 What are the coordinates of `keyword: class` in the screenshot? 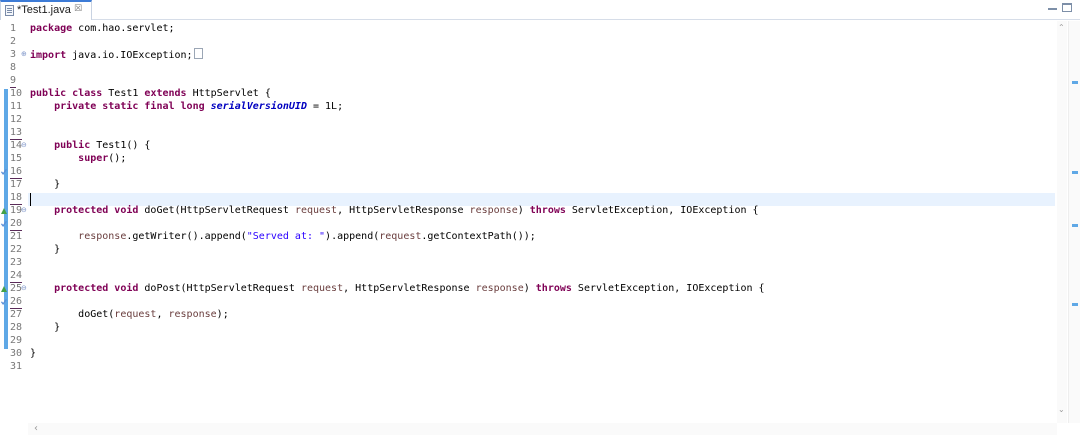 It's located at (87, 93).